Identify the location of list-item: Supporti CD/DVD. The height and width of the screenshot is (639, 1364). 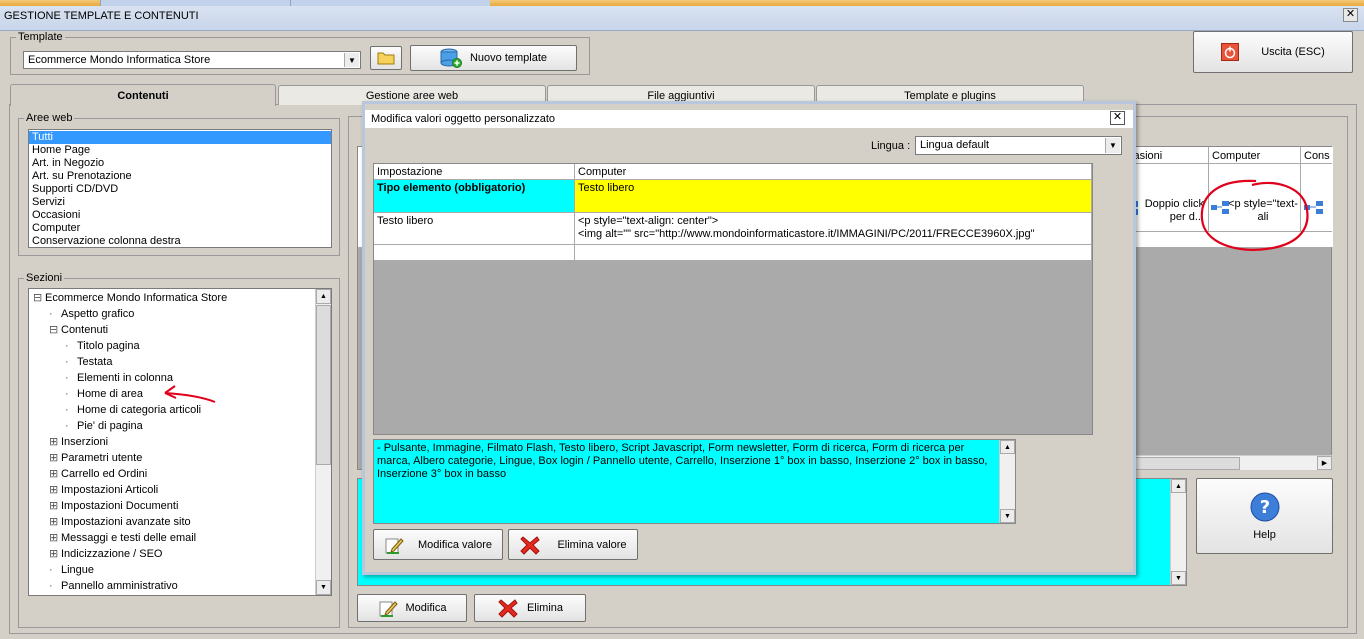
(180, 189).